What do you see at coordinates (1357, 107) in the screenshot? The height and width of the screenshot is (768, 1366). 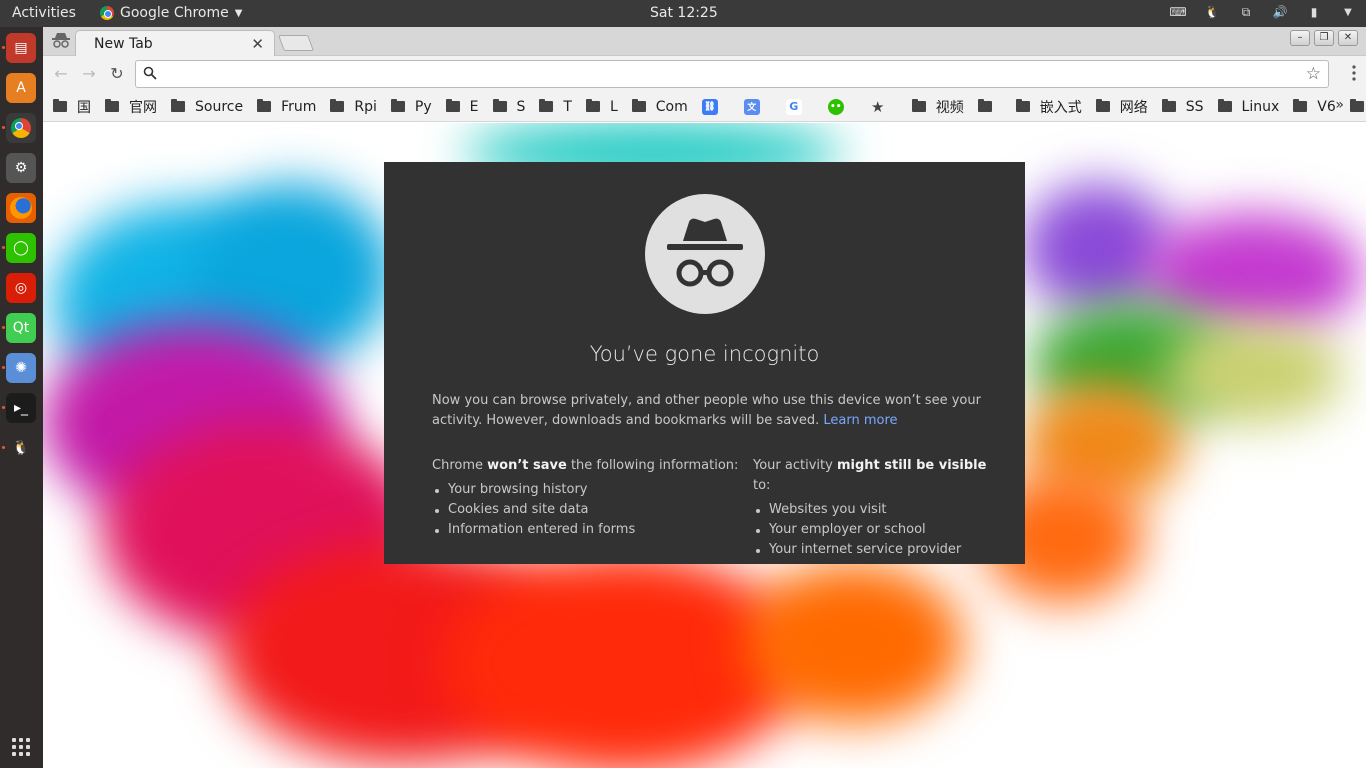 I see `bookmark-folder: News` at bounding box center [1357, 107].